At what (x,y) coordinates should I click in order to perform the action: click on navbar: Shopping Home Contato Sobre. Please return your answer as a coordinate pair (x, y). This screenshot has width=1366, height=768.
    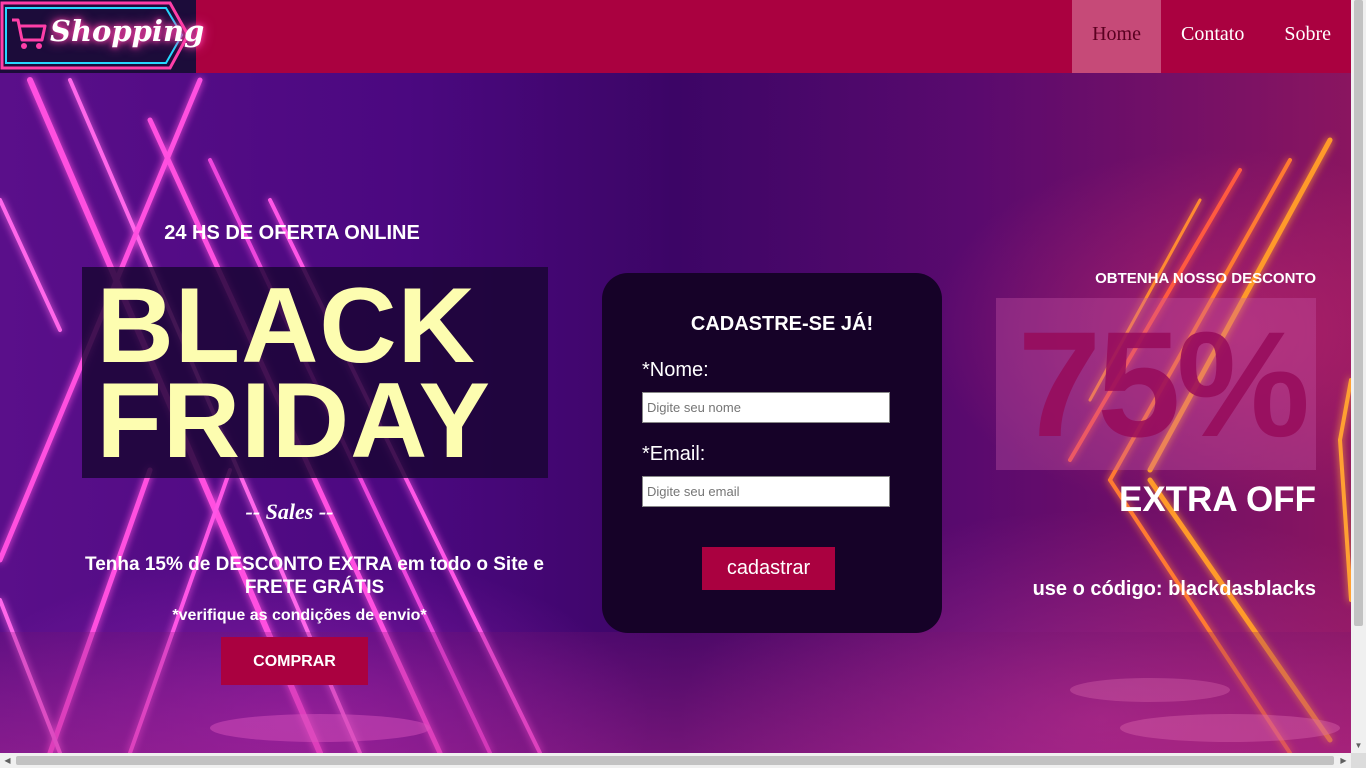
    Looking at the image, I should click on (675, 36).